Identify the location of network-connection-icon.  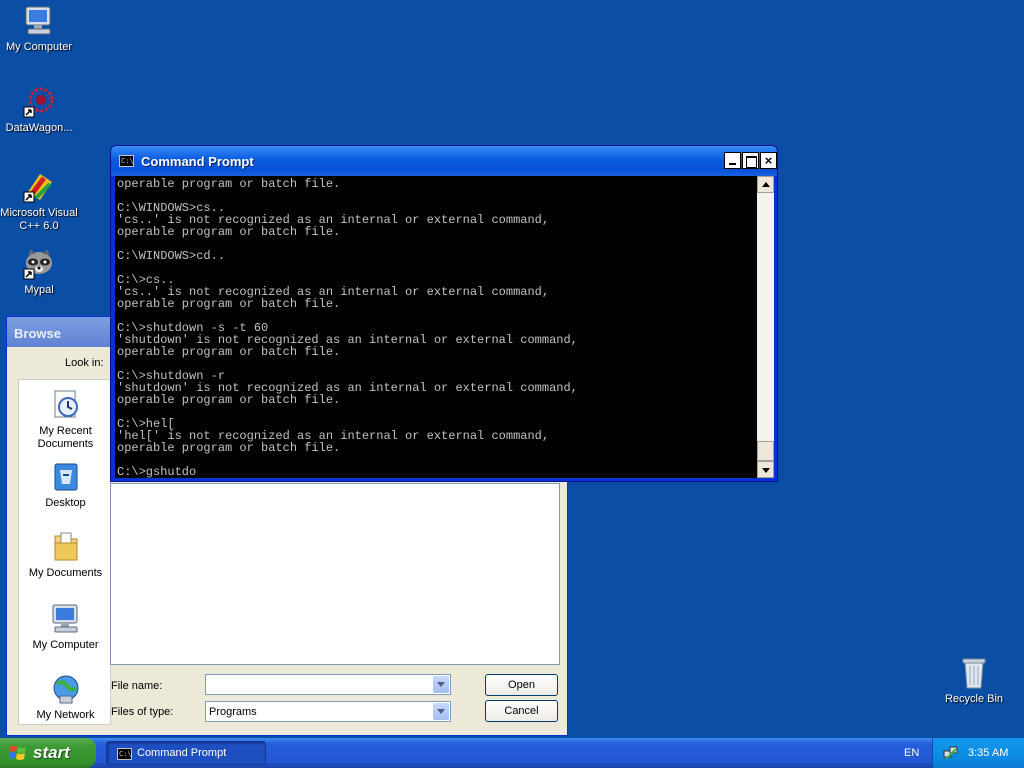
(951, 753).